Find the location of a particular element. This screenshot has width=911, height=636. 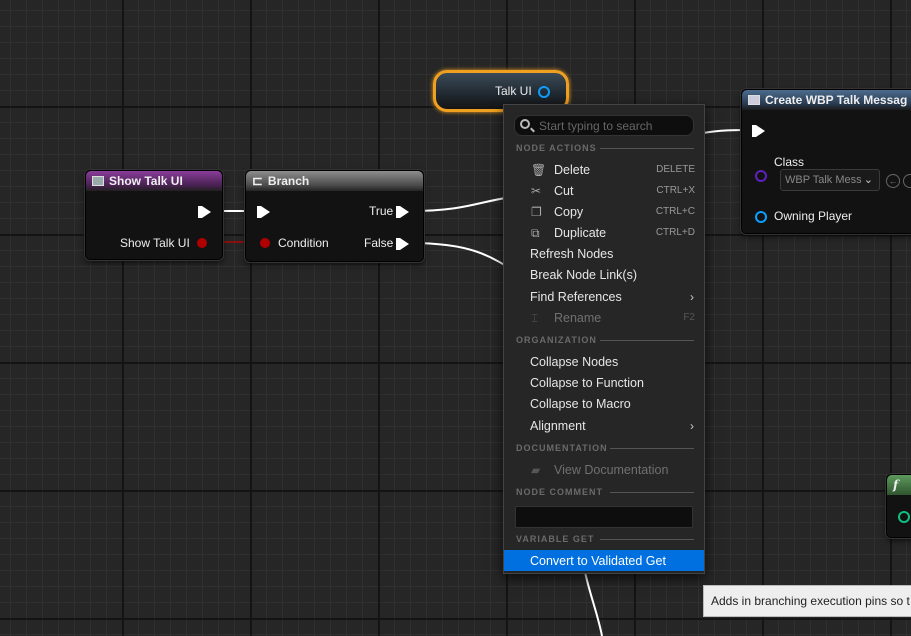

exec-in-pin is located at coordinates (263, 212).